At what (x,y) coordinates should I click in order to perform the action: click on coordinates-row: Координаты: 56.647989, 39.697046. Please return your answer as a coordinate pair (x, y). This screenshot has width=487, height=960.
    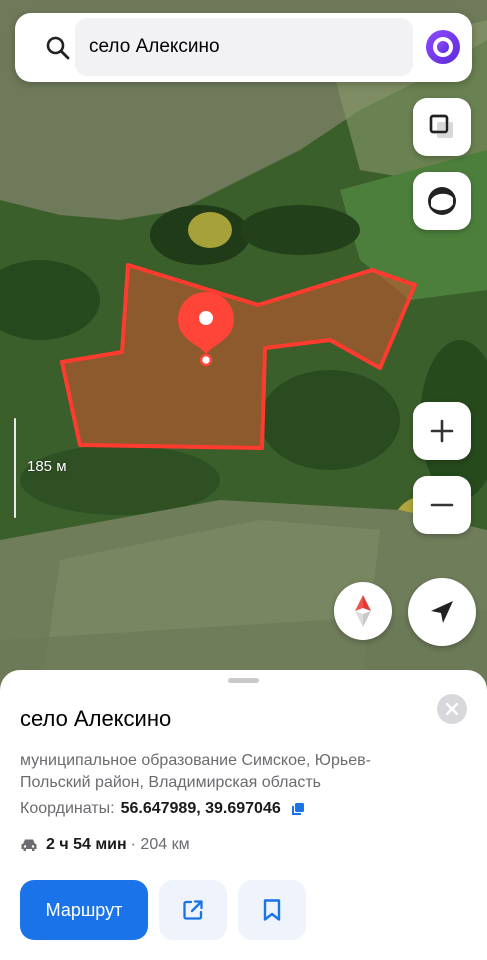
    Looking at the image, I should click on (162, 809).